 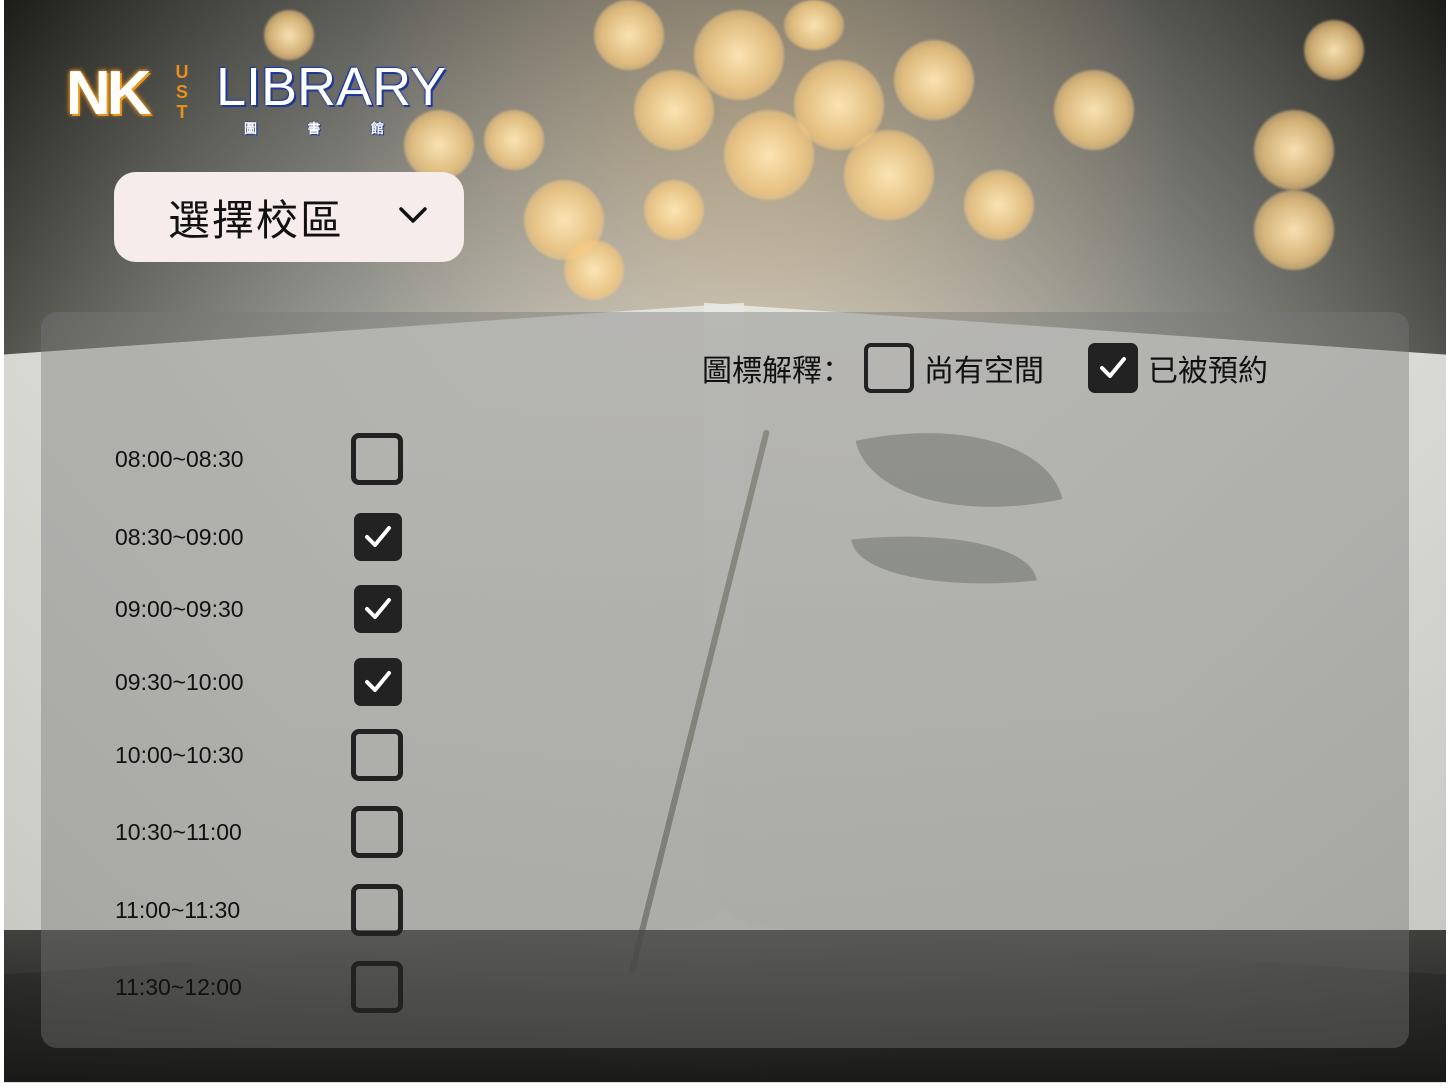 What do you see at coordinates (377, 129) in the screenshot?
I see `logo-sub-char: 館` at bounding box center [377, 129].